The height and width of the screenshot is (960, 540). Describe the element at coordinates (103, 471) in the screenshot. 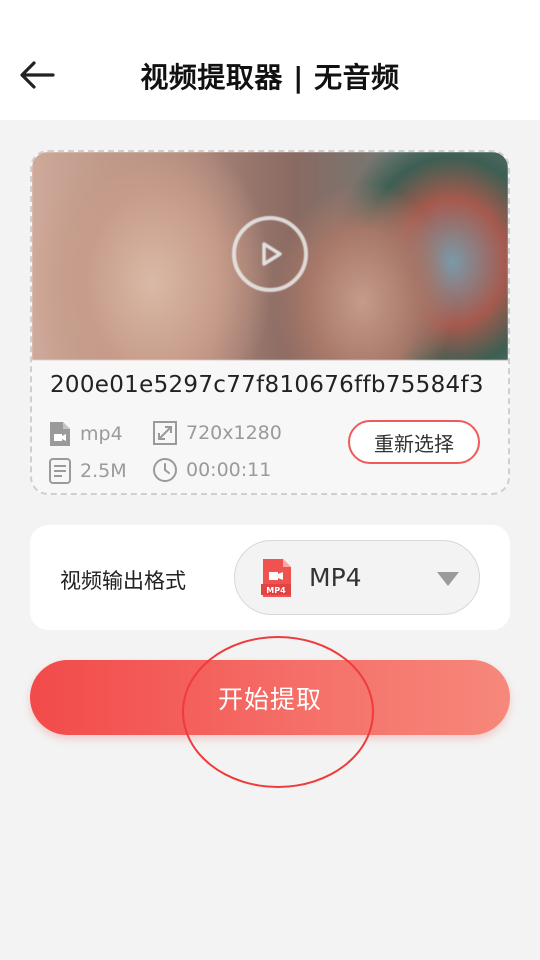

I see `size-value: 2.5M` at that location.